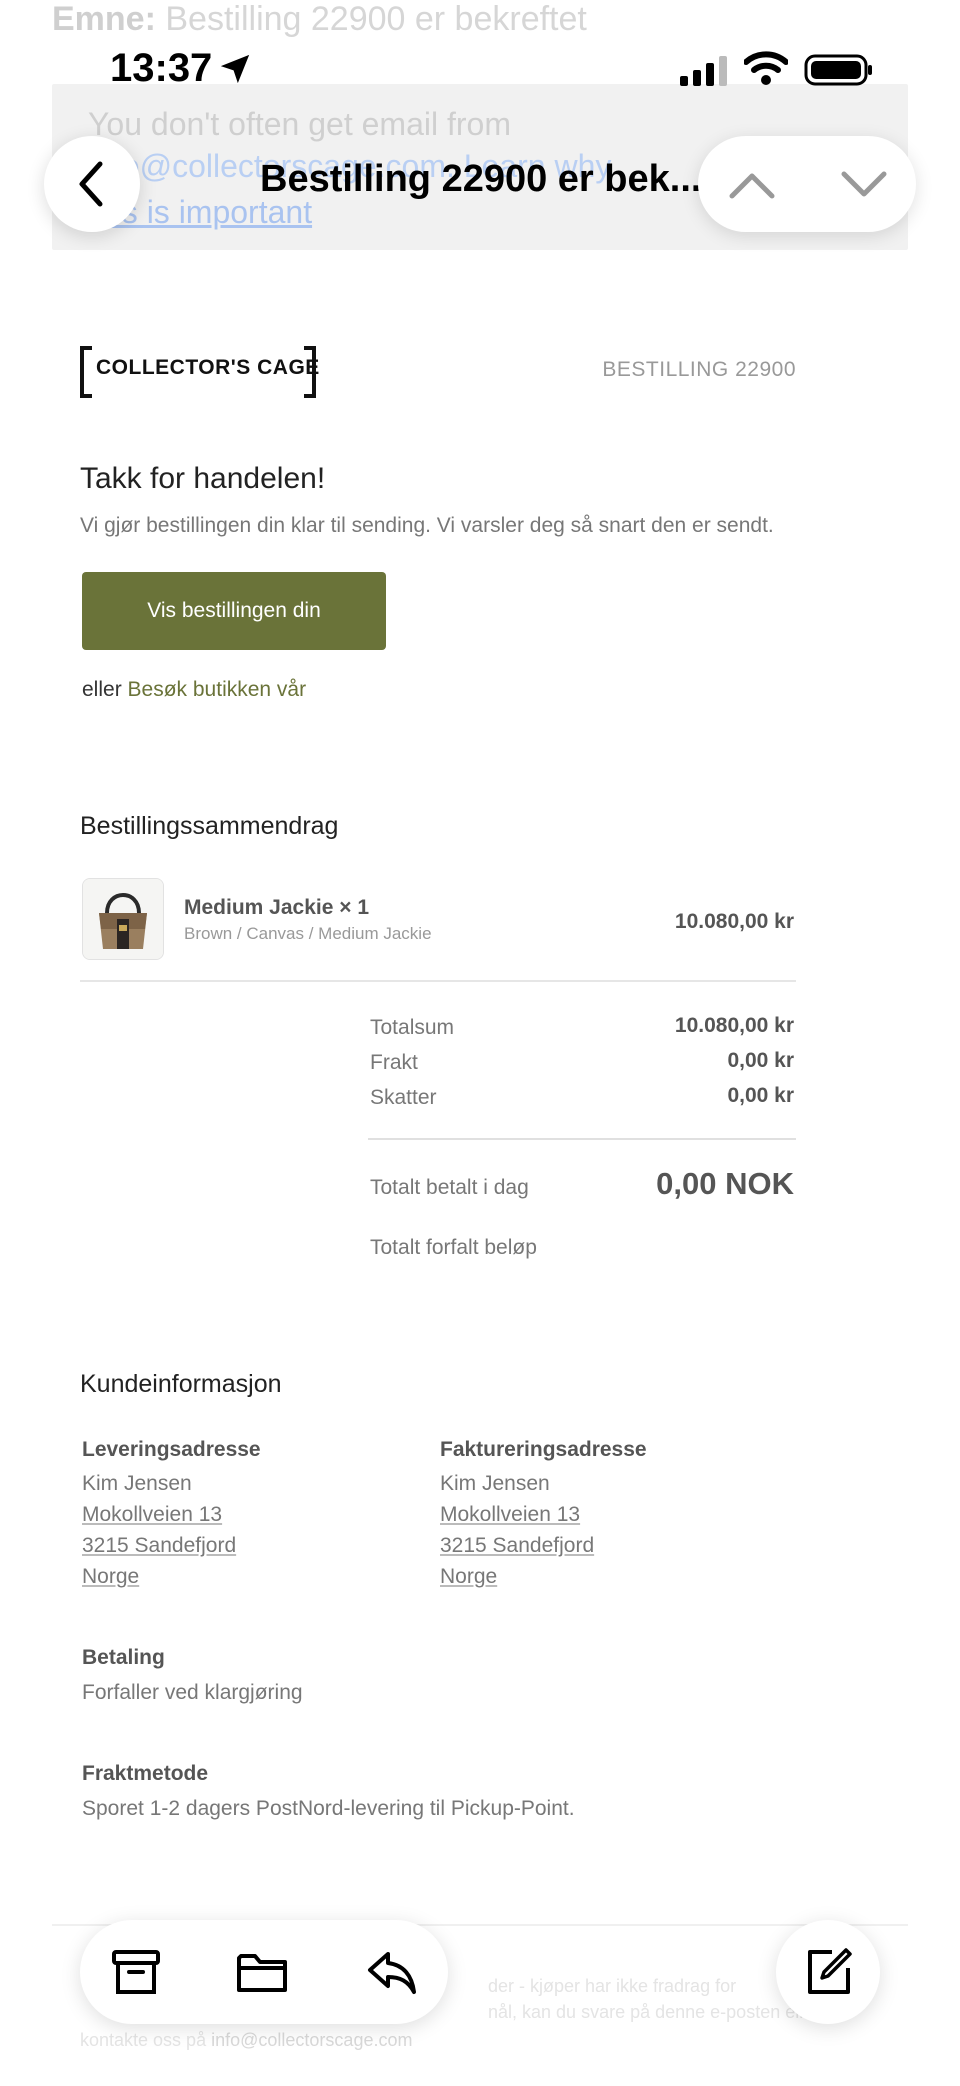 Image resolution: width=960 pixels, height=2086 pixels. I want to click on shipping-address-heading: Leveringsadresse, so click(171, 1449).